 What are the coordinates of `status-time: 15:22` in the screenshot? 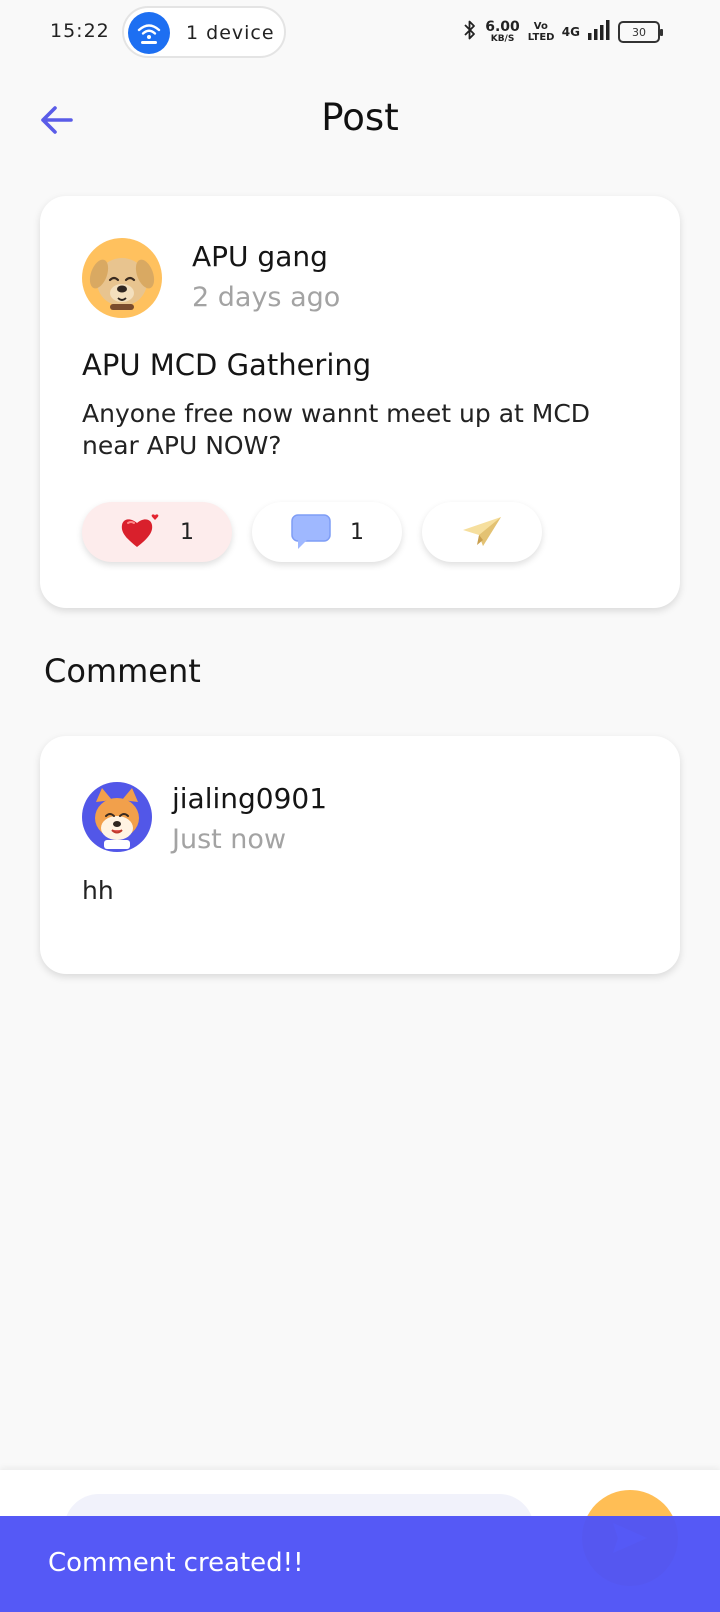 It's located at (80, 31).